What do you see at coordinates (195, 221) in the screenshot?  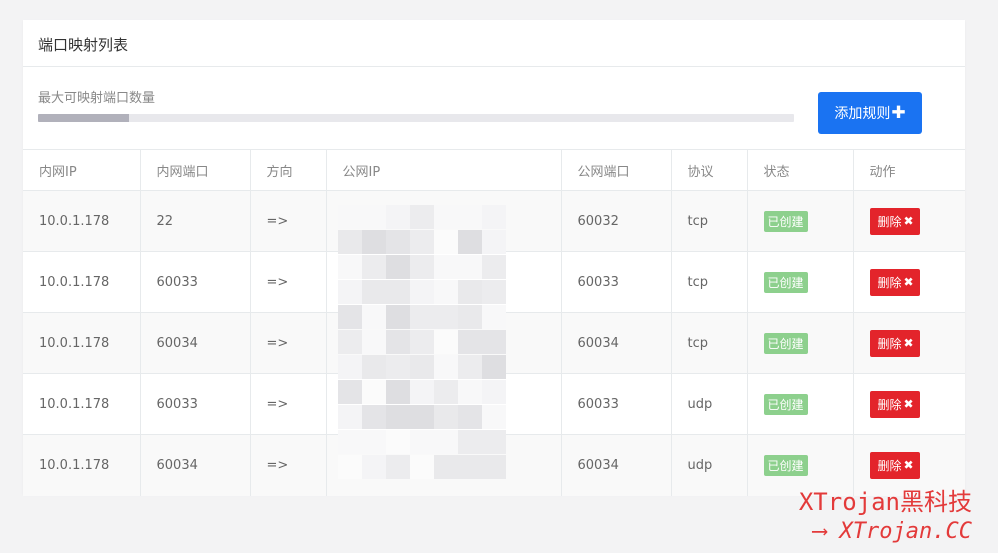 I see `cell-lan-port: 22` at bounding box center [195, 221].